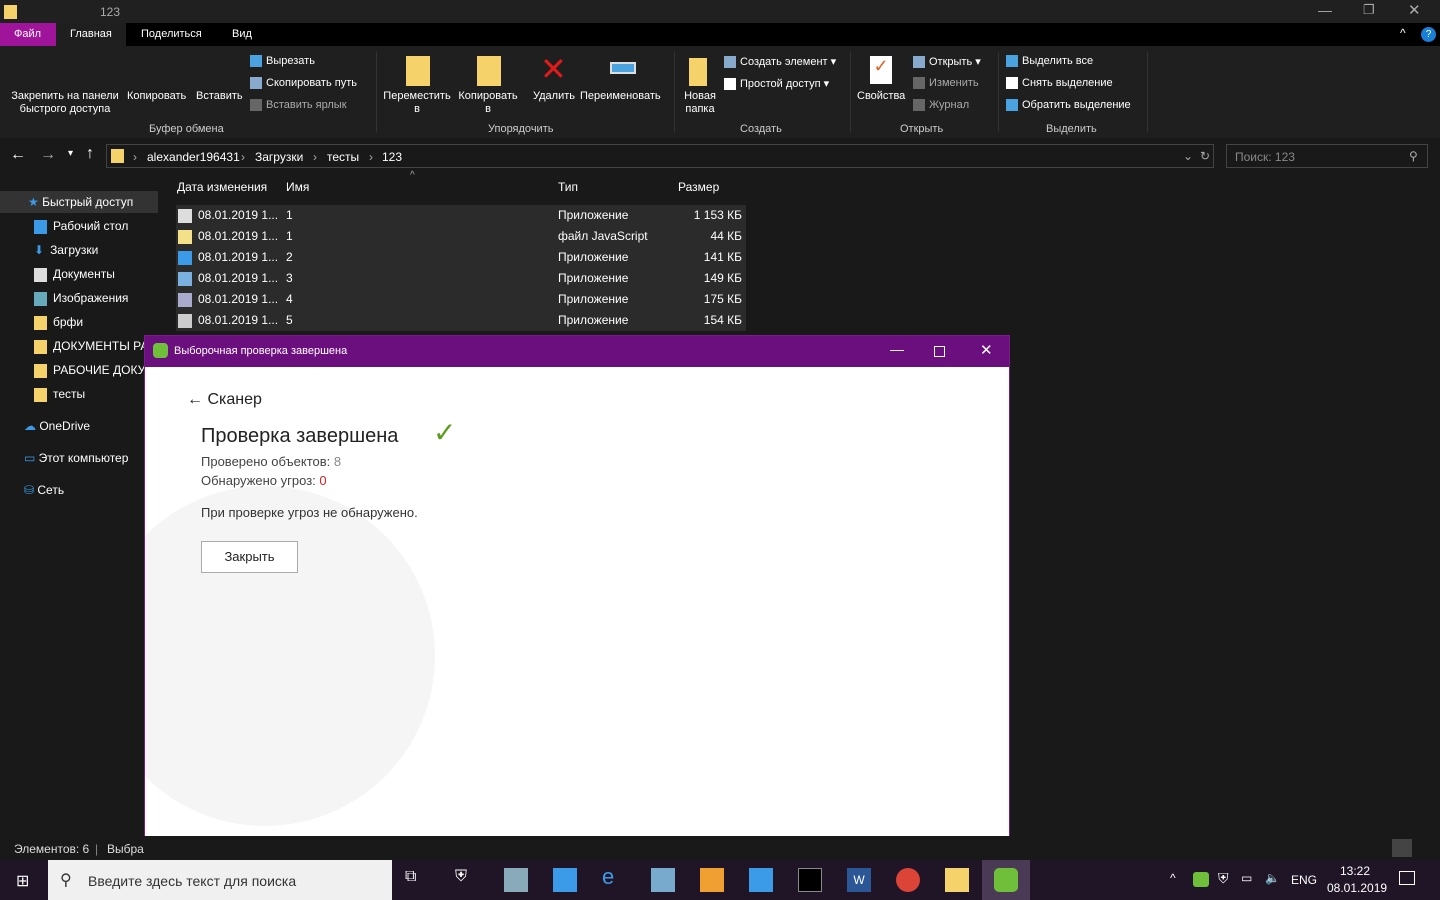 This screenshot has width=1440, height=900. What do you see at coordinates (1426, 848) in the screenshot?
I see `tiles-view-button` at bounding box center [1426, 848].